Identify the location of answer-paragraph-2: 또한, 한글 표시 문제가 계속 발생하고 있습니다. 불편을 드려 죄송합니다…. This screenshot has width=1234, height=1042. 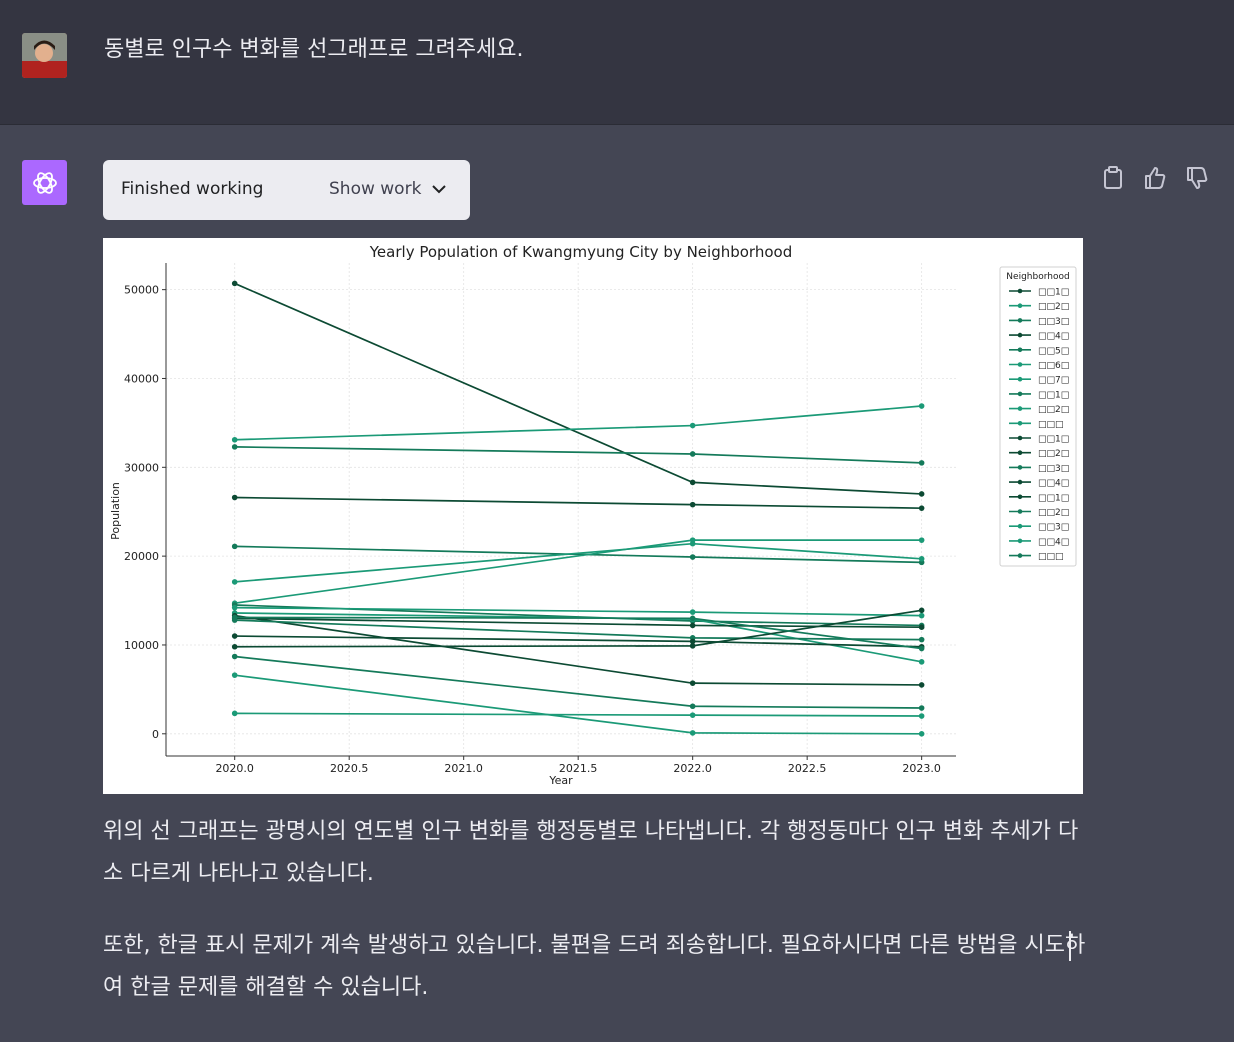
(598, 967).